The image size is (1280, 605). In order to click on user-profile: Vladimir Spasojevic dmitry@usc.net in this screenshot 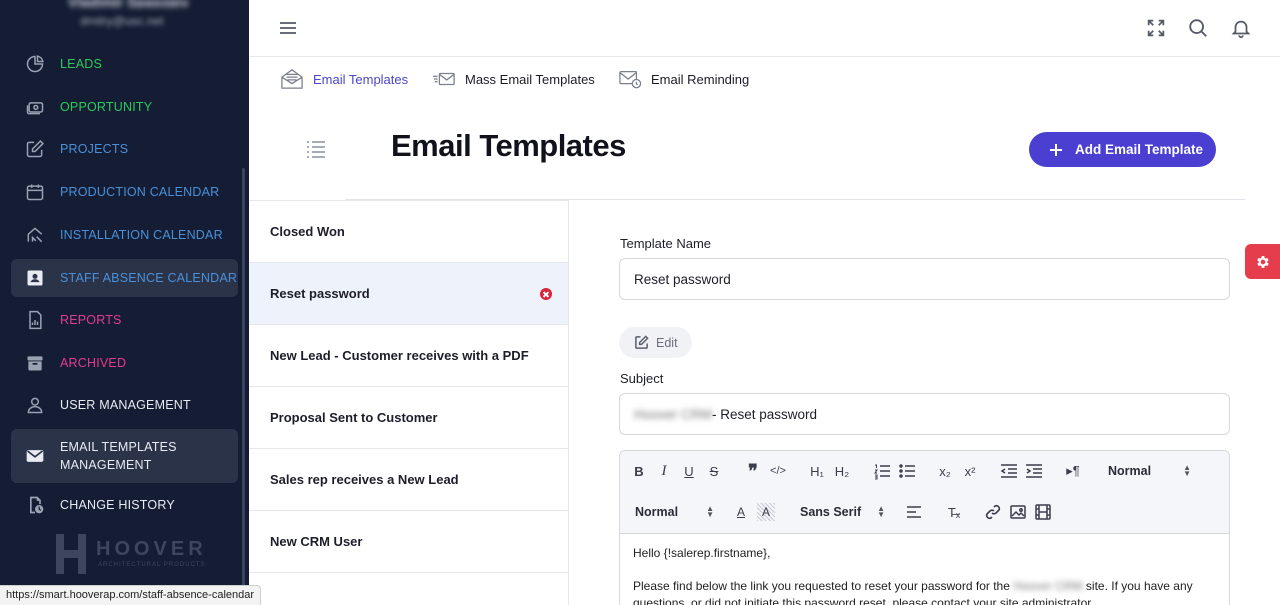, I will do `click(124, 20)`.